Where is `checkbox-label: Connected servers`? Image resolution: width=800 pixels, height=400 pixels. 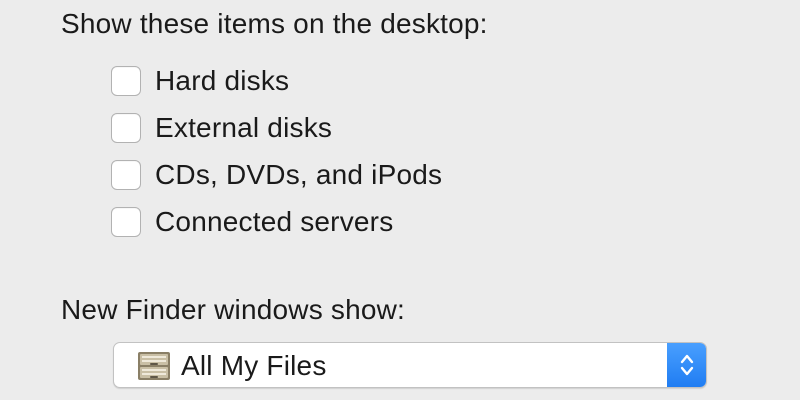 checkbox-label: Connected servers is located at coordinates (274, 221).